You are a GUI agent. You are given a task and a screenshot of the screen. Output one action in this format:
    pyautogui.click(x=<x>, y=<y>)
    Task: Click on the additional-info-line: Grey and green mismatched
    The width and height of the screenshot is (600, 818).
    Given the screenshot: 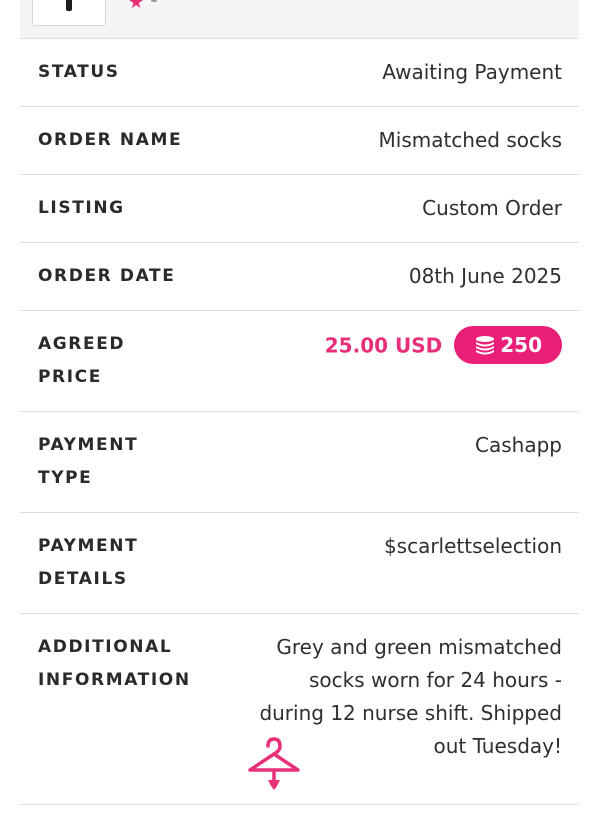 What is the action you would take?
    pyautogui.click(x=419, y=647)
    